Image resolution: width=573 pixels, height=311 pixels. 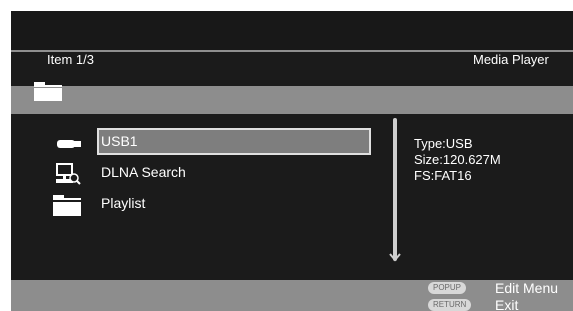 What do you see at coordinates (286, 5) in the screenshot?
I see `top-margin` at bounding box center [286, 5].